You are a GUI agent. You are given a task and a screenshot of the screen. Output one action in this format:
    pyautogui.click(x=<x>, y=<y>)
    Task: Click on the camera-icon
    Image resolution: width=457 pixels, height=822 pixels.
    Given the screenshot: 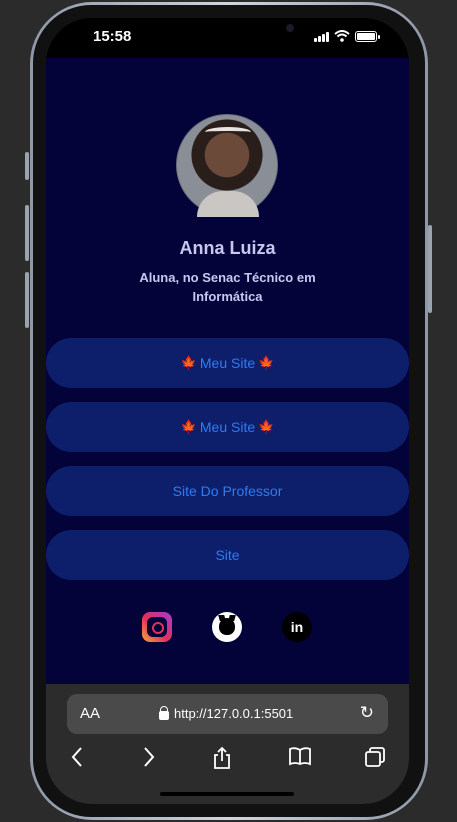 What is the action you would take?
    pyautogui.click(x=290, y=28)
    